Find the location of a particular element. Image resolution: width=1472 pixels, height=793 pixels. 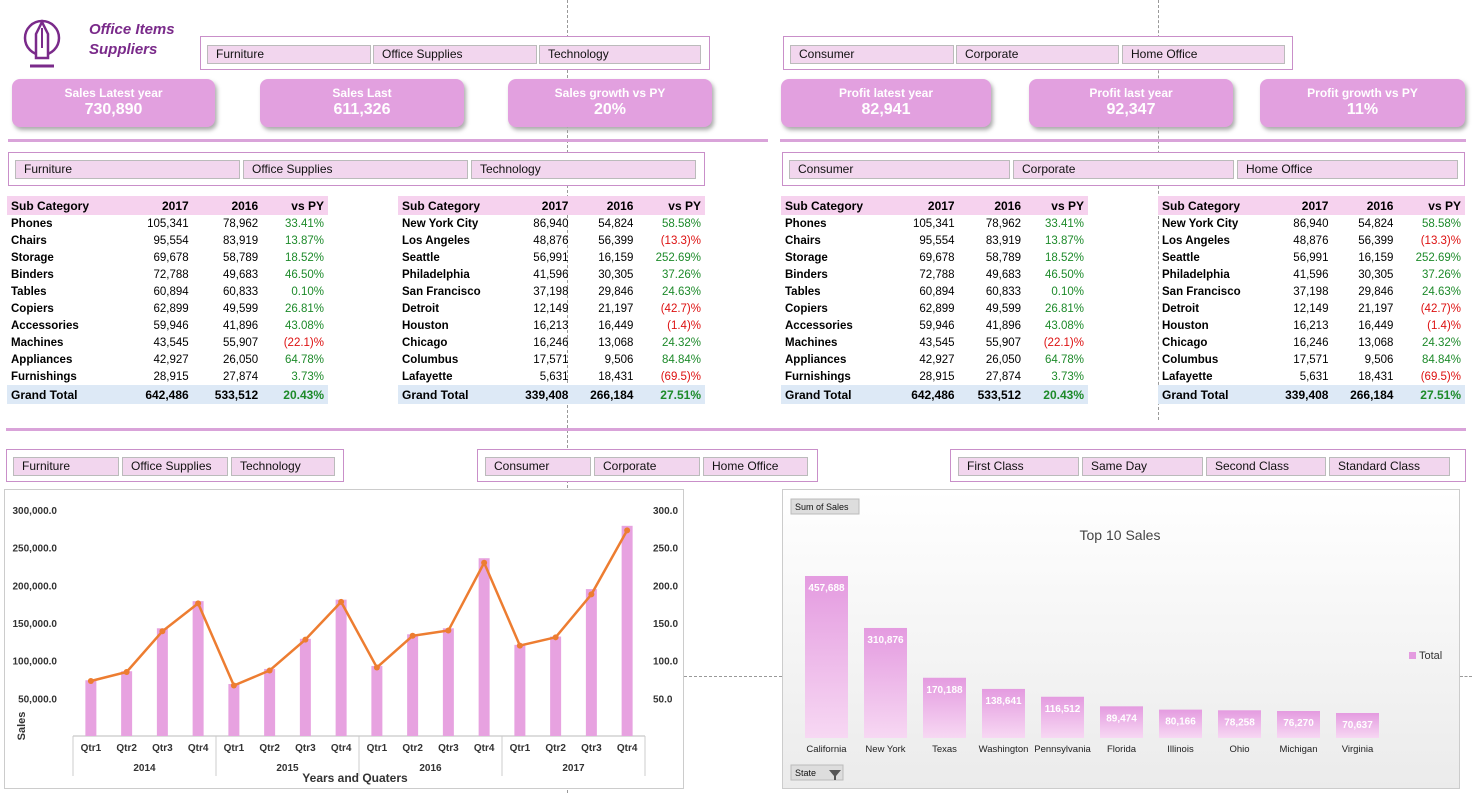

segment-slicer-charts: Consumer Corporate Home Office is located at coordinates (647, 465).